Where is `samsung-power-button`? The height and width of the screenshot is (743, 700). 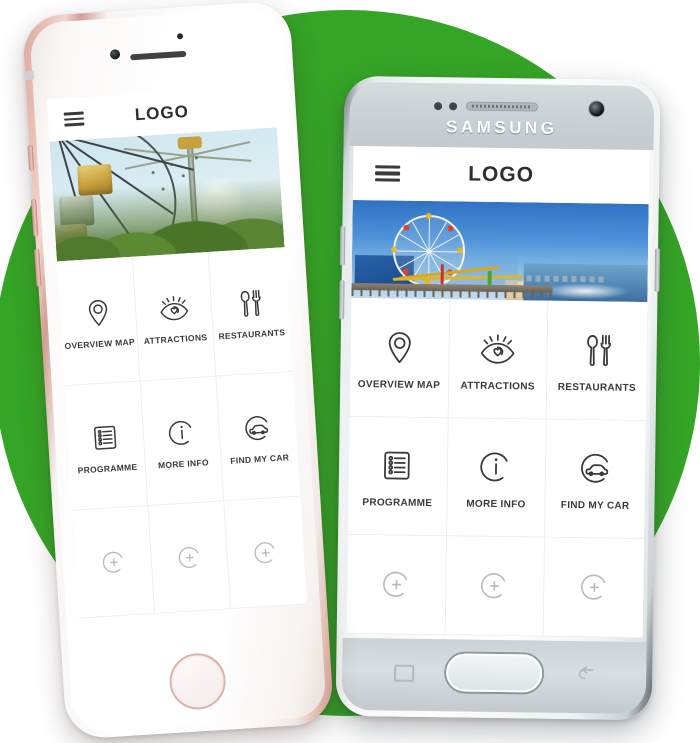 samsung-power-button is located at coordinates (657, 270).